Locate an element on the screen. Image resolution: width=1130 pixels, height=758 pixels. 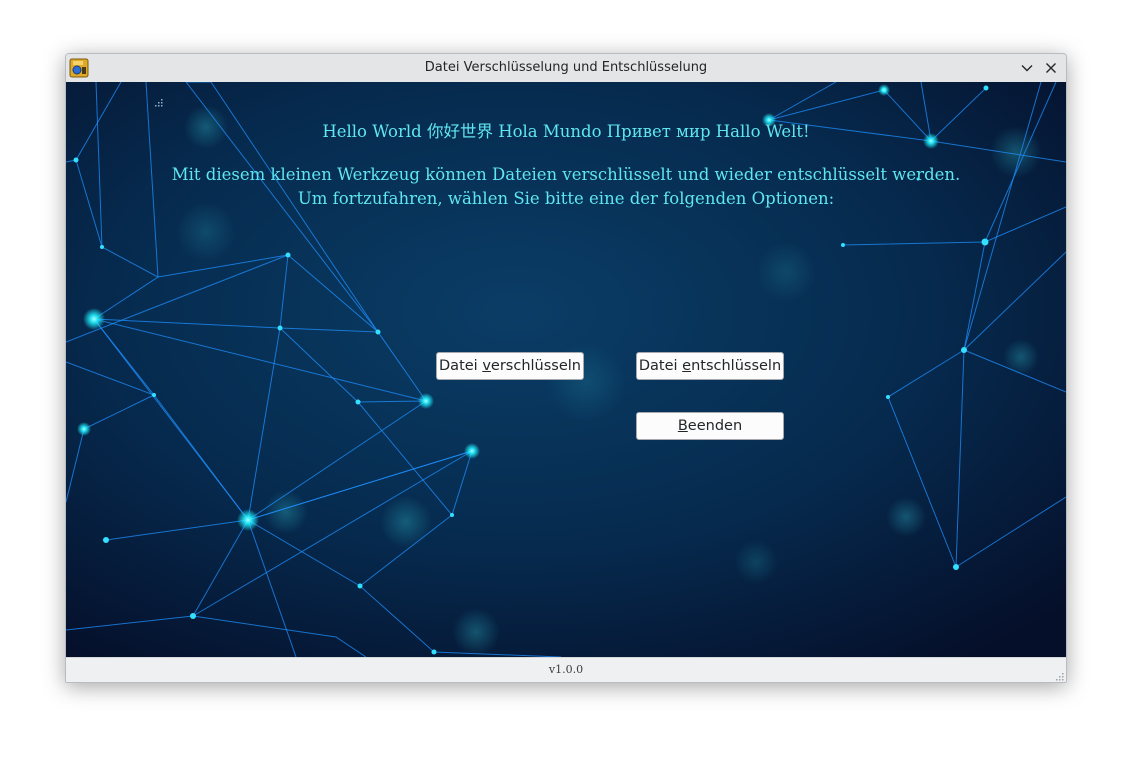
minimize-button is located at coordinates (1027, 68).